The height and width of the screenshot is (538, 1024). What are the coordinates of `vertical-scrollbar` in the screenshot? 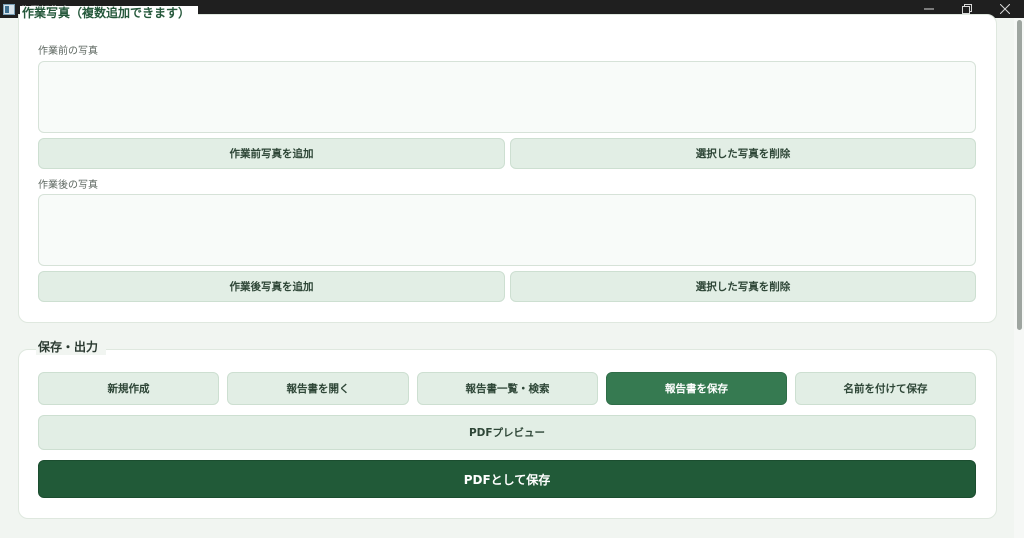 It's located at (1019, 278).